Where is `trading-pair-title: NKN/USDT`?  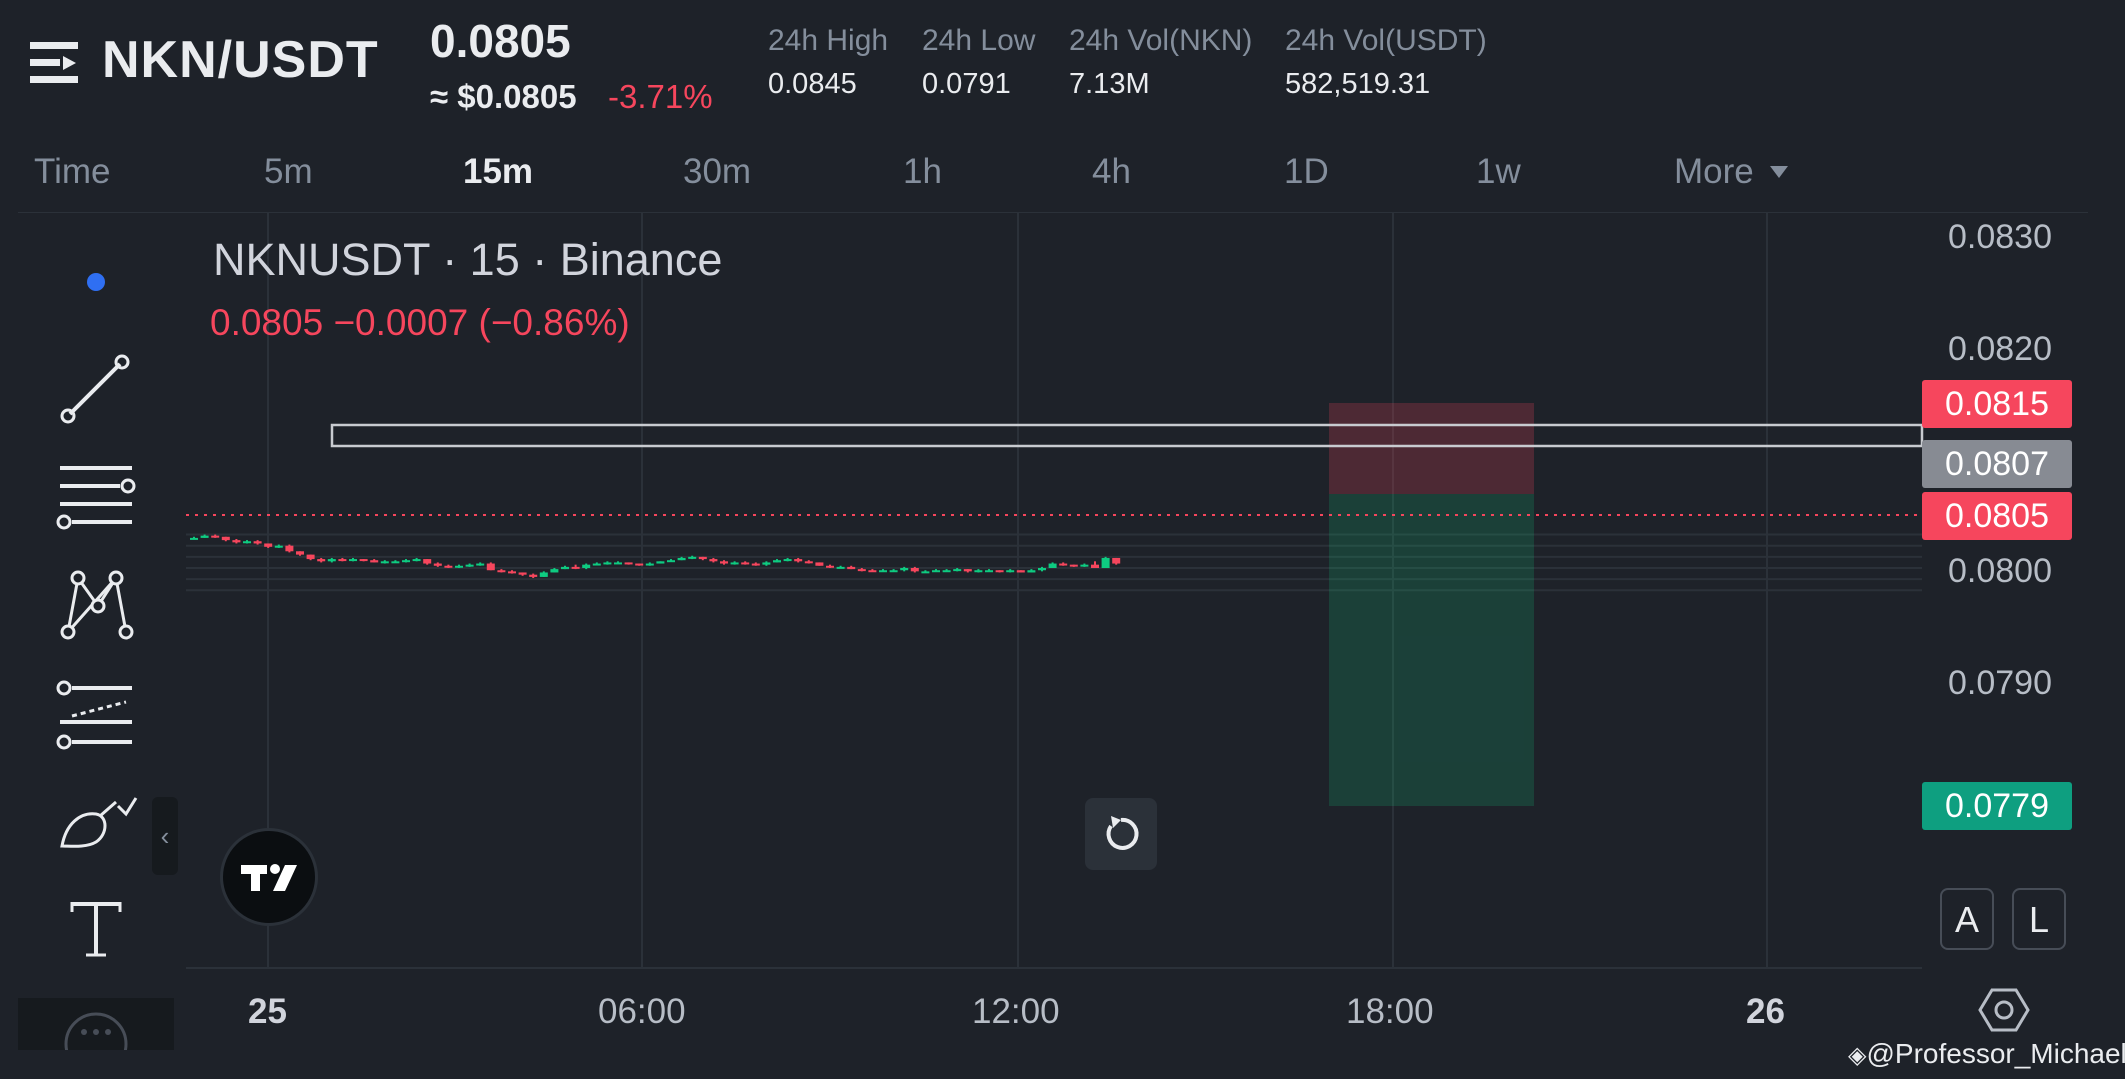
trading-pair-title: NKN/USDT is located at coordinates (240, 60).